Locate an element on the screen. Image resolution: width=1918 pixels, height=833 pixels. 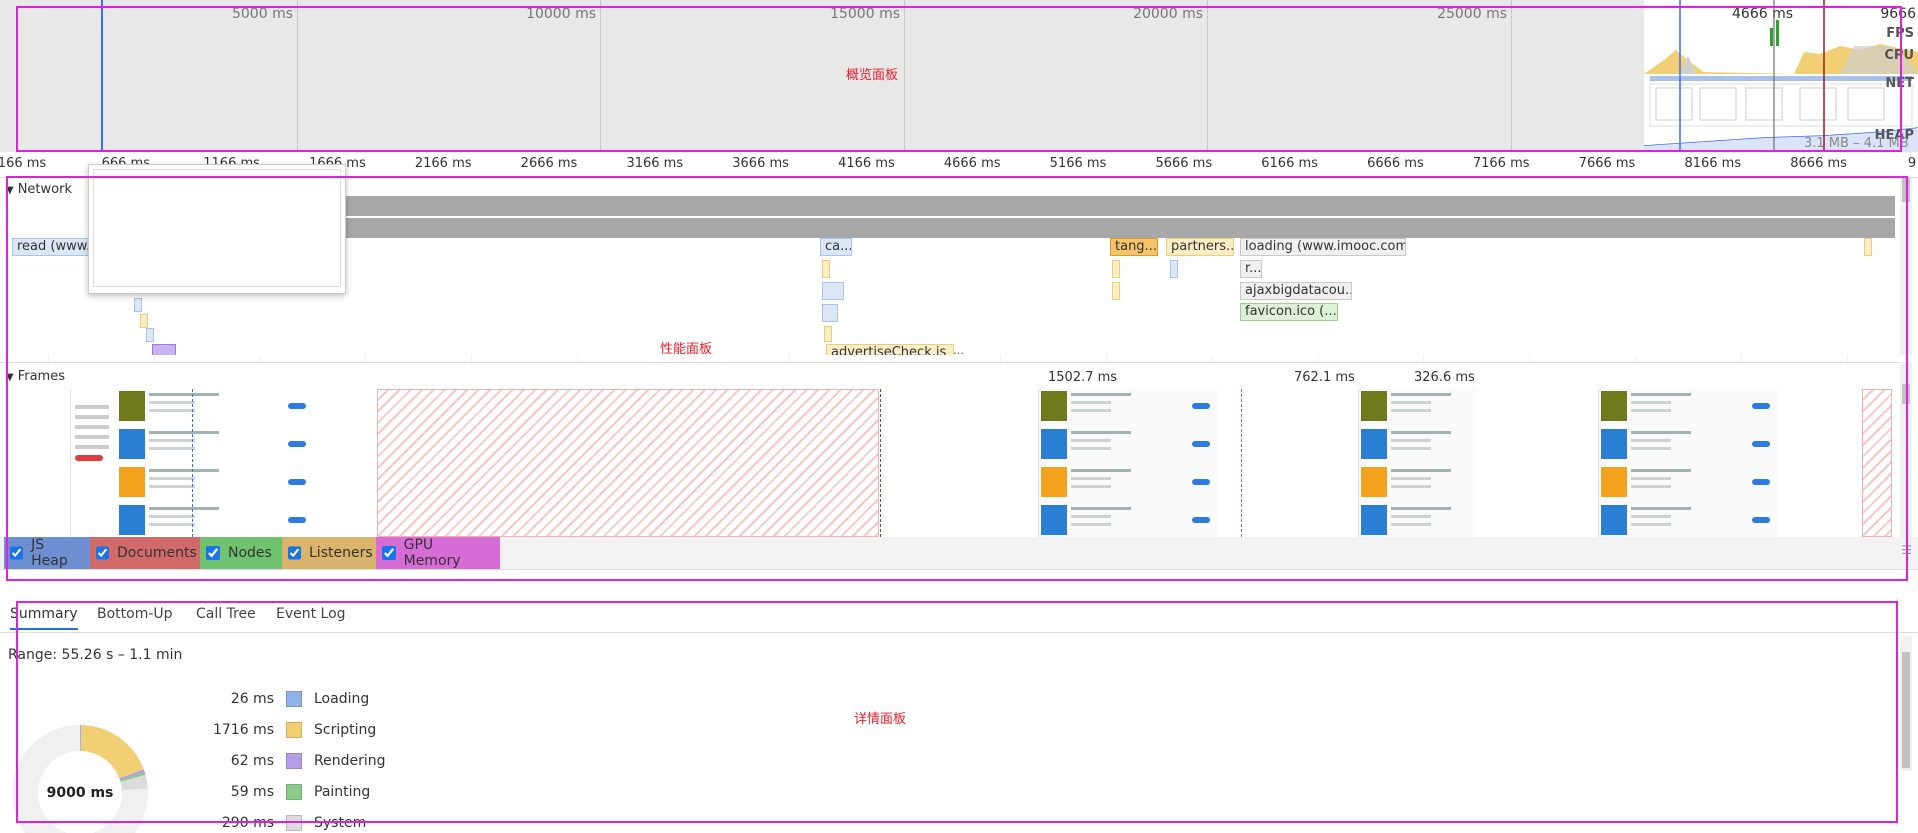
tab-call-tree: Call Tree is located at coordinates (226, 617).